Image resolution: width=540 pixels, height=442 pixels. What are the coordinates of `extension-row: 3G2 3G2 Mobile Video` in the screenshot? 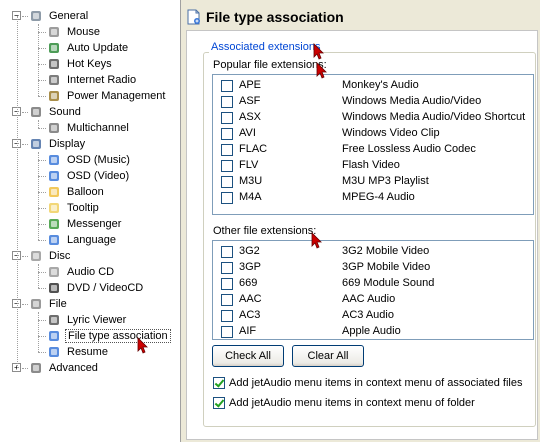 It's located at (373, 252).